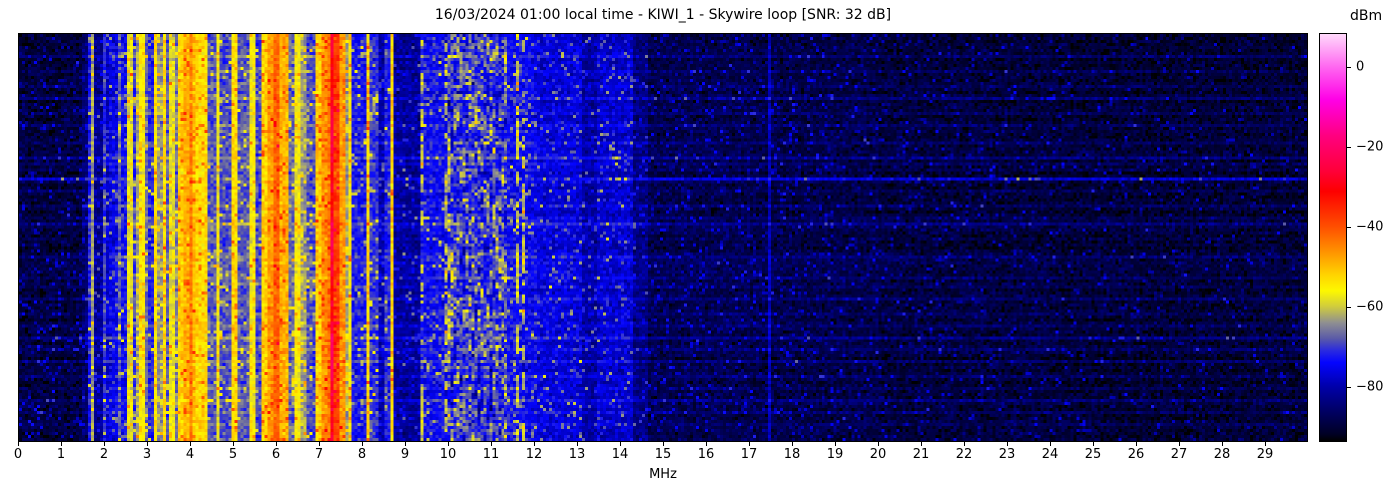  I want to click on colorbar-tick-label: 0, so click(1360, 67).